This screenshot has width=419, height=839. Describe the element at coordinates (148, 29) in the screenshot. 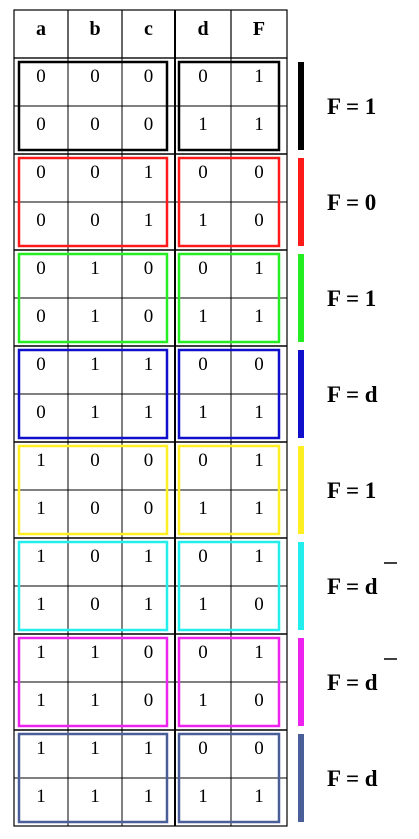

I see `column-header-c: c` at that location.